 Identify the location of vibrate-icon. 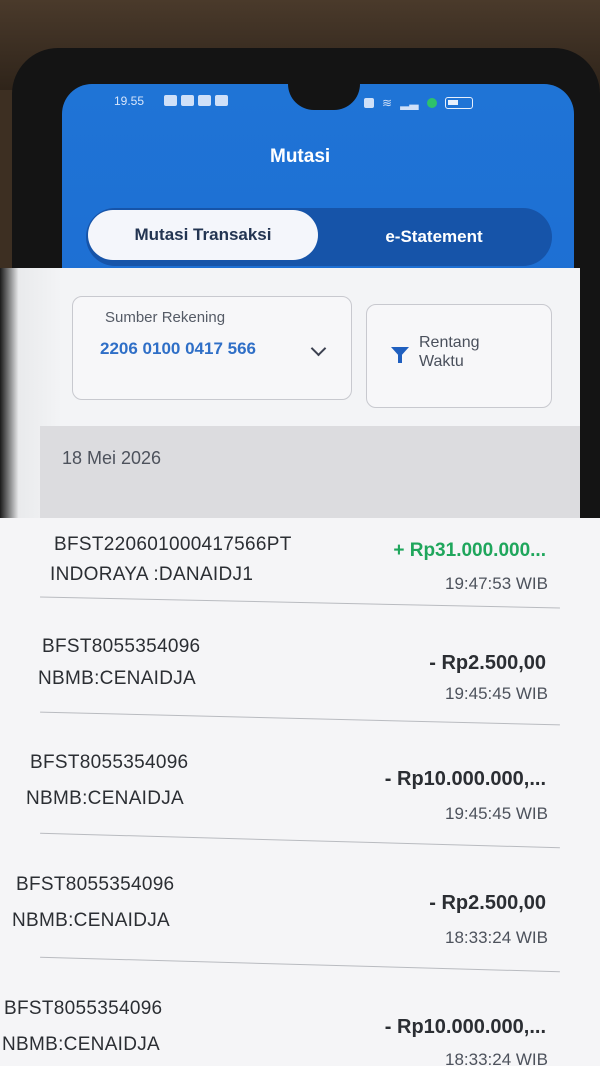
(369, 103).